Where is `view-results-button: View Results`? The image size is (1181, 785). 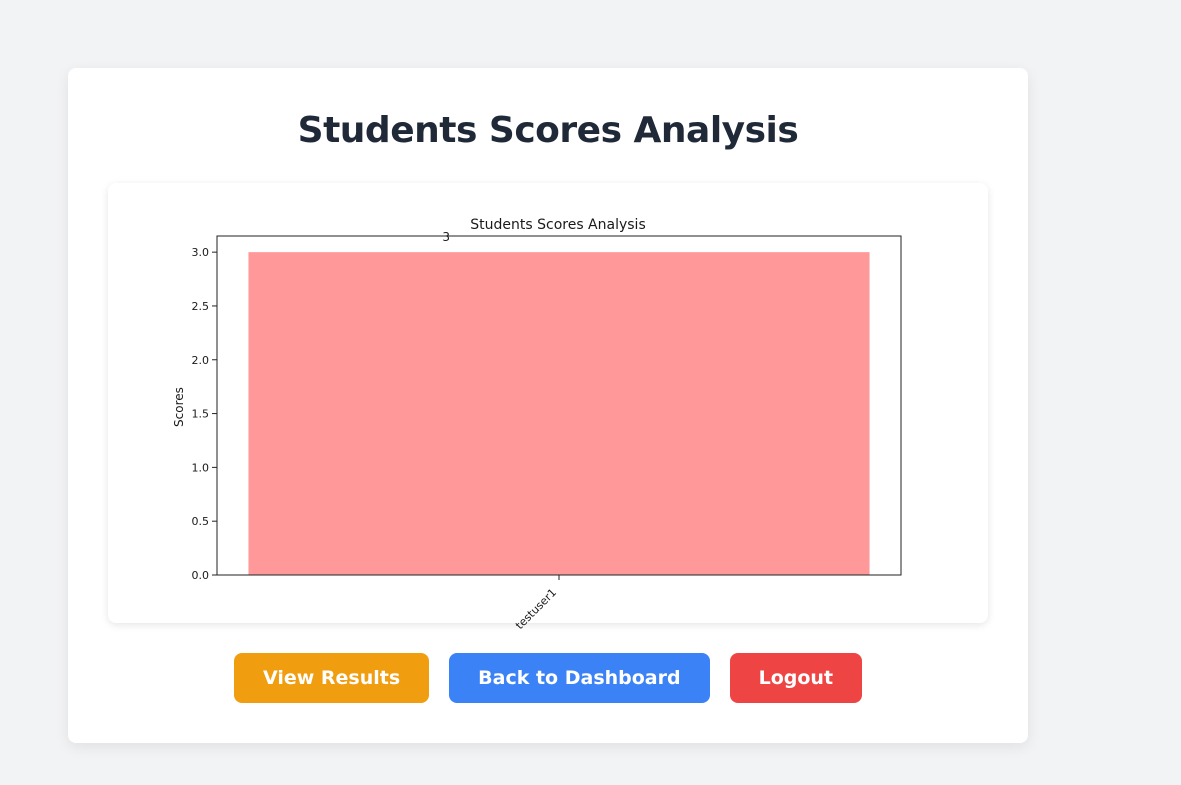 view-results-button: View Results is located at coordinates (331, 678).